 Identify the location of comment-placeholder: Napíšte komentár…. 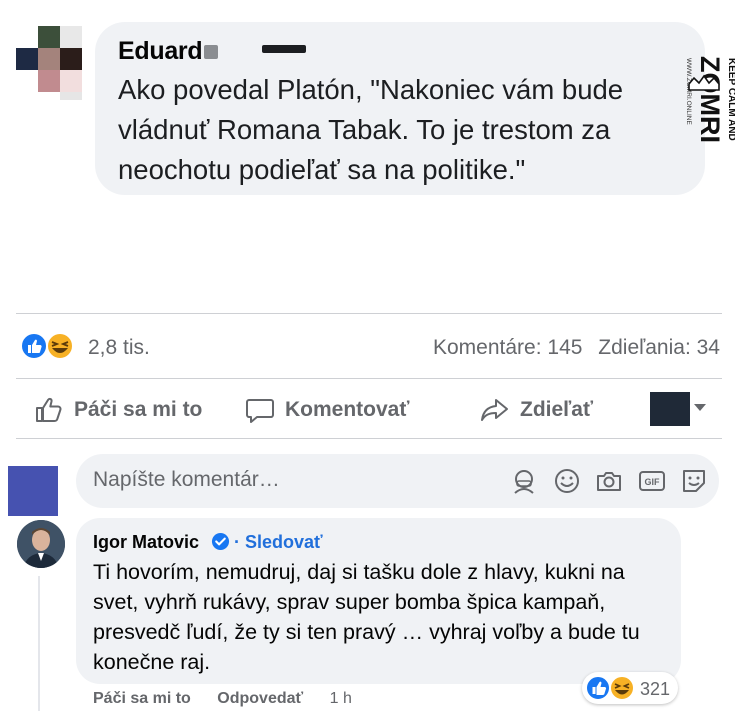
(186, 480).